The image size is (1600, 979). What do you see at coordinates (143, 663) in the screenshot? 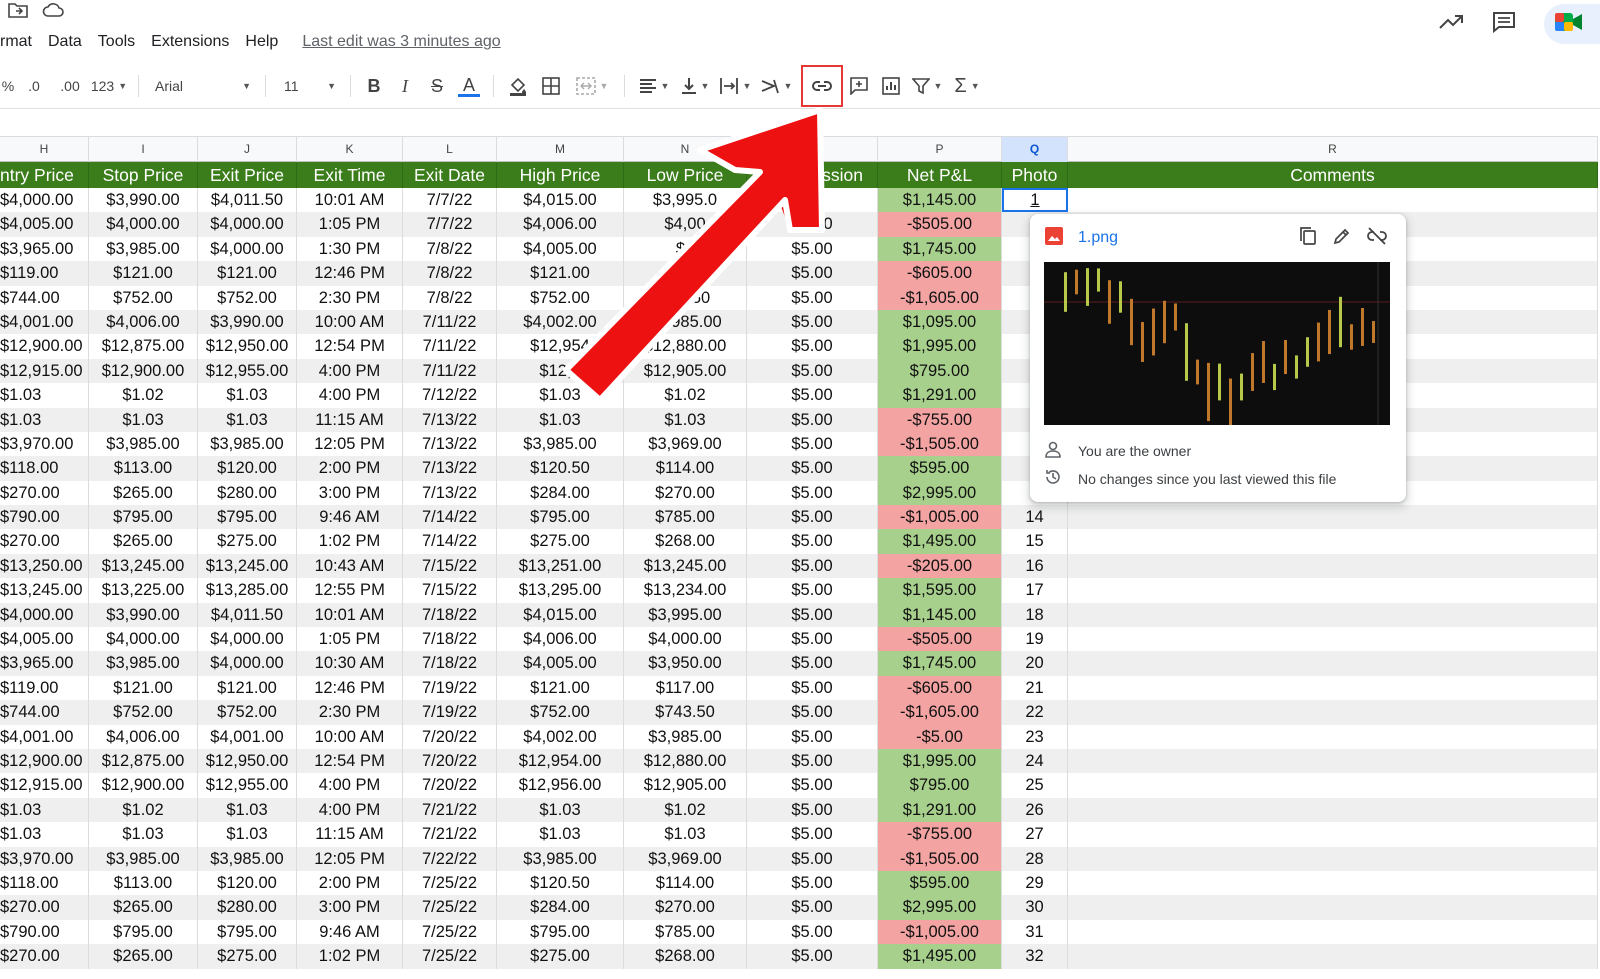
I see `cell-stop-price: $3,985.00` at bounding box center [143, 663].